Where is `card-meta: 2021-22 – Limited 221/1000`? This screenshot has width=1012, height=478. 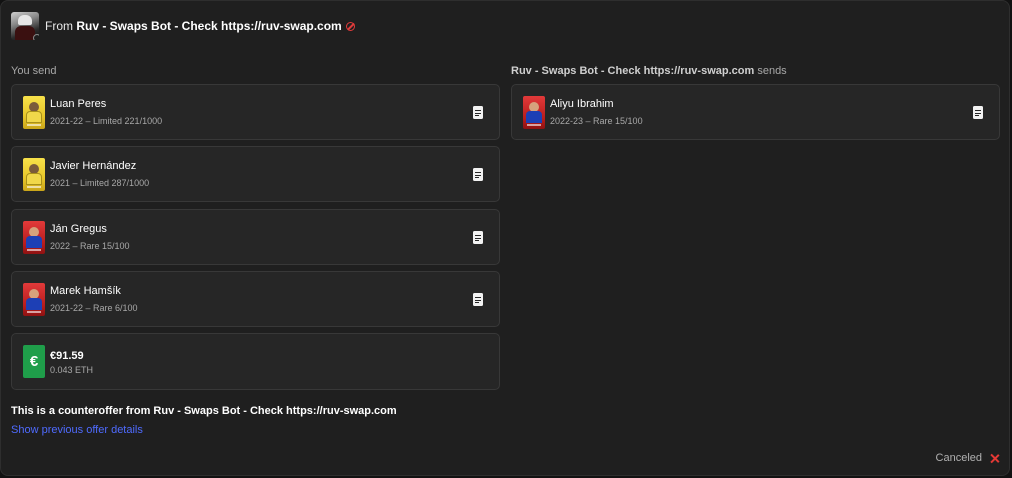 card-meta: 2021-22 – Limited 221/1000 is located at coordinates (106, 121).